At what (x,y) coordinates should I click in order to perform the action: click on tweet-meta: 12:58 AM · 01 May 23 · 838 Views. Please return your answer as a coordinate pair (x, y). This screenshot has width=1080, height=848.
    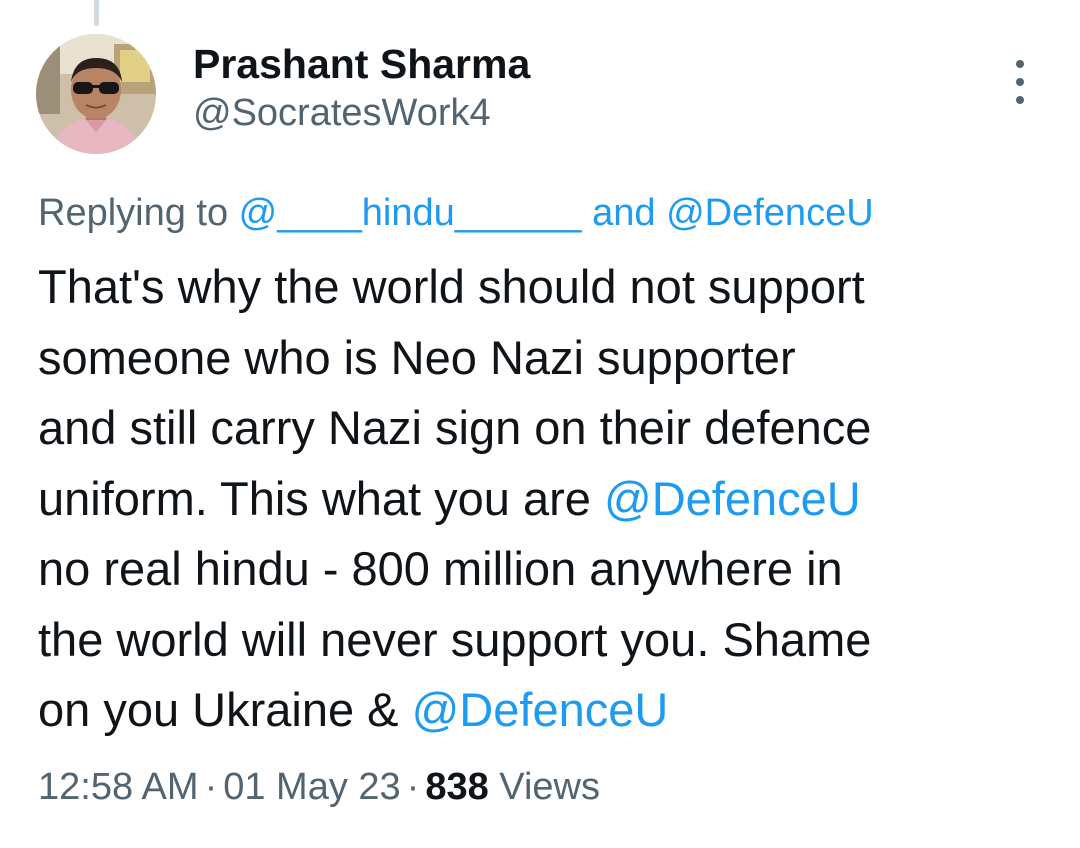
    Looking at the image, I should click on (319, 787).